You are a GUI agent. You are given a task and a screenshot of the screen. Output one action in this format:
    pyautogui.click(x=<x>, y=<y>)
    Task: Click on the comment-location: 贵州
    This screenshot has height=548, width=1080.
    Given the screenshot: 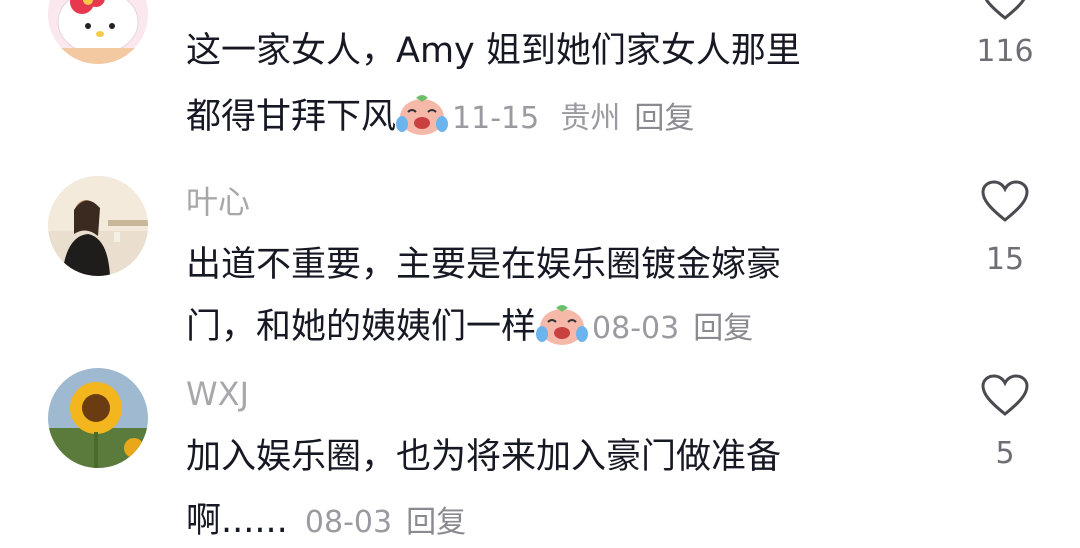 What is the action you would take?
    pyautogui.click(x=590, y=118)
    